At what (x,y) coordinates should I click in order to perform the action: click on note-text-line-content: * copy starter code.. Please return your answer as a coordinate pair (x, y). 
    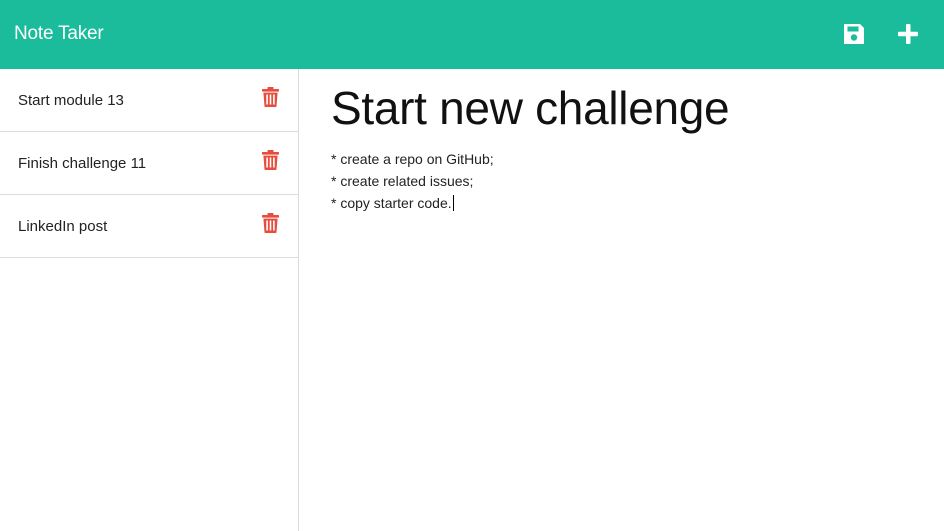
    Looking at the image, I should click on (391, 203).